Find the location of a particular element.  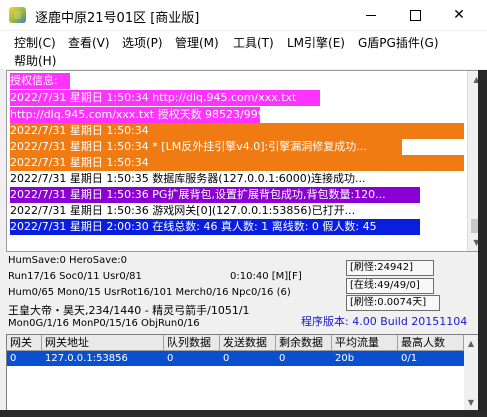

scroll-down-icon: ▼ is located at coordinates (471, 402).